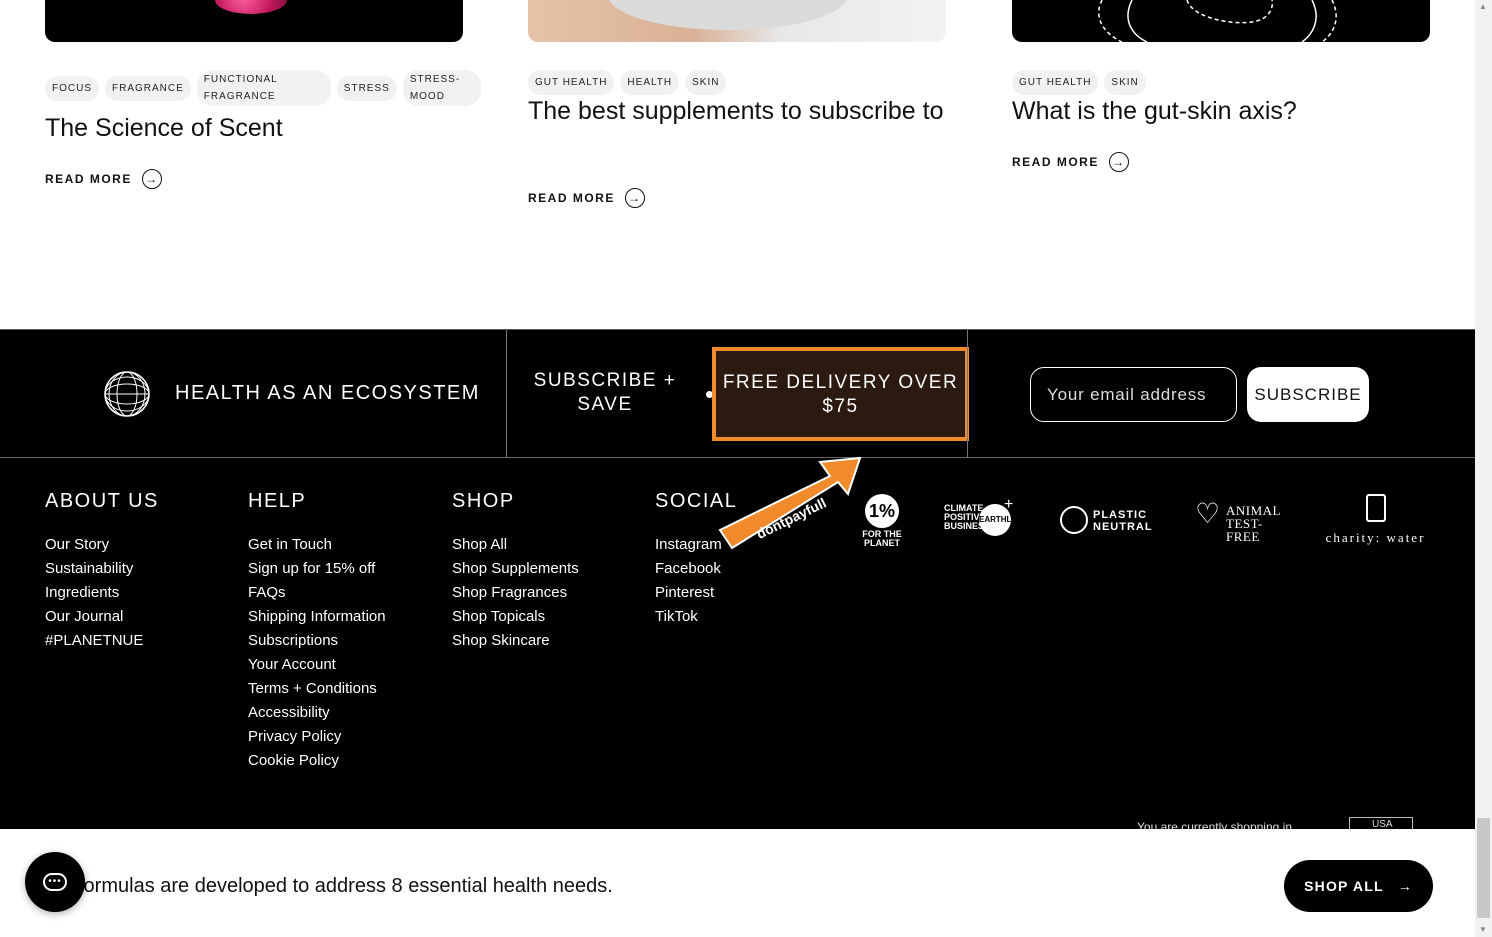  What do you see at coordinates (605, 392) in the screenshot?
I see `subscribe-save-text: SUBSCRIBE + SAVE` at bounding box center [605, 392].